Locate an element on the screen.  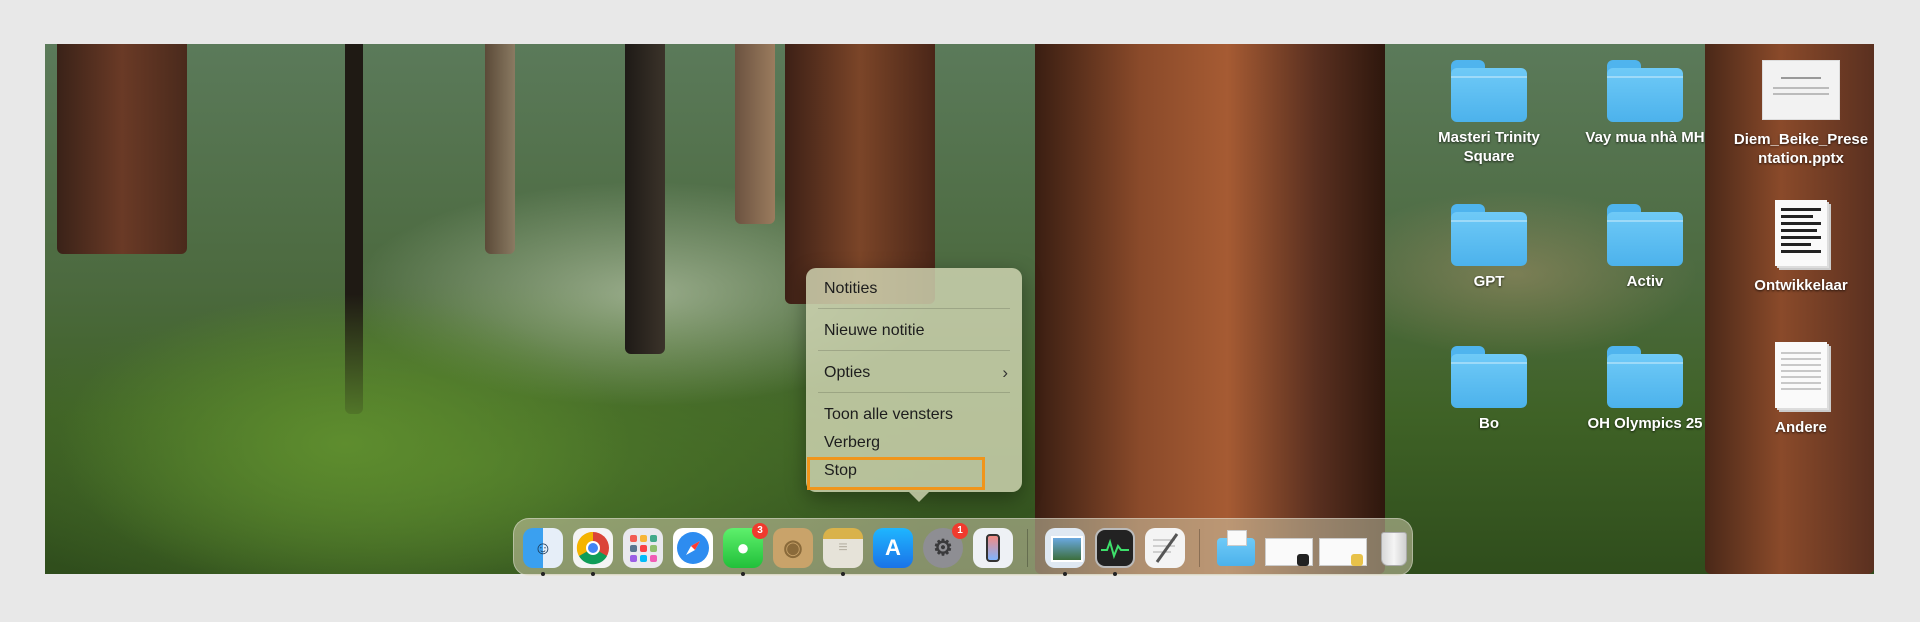
menu-item-hide: Verberg is located at coordinates (916, 443).